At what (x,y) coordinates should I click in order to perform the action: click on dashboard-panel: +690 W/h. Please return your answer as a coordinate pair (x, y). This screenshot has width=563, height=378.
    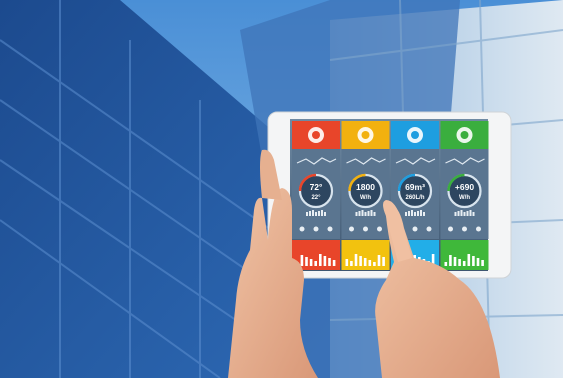
    Looking at the image, I should click on (464, 195).